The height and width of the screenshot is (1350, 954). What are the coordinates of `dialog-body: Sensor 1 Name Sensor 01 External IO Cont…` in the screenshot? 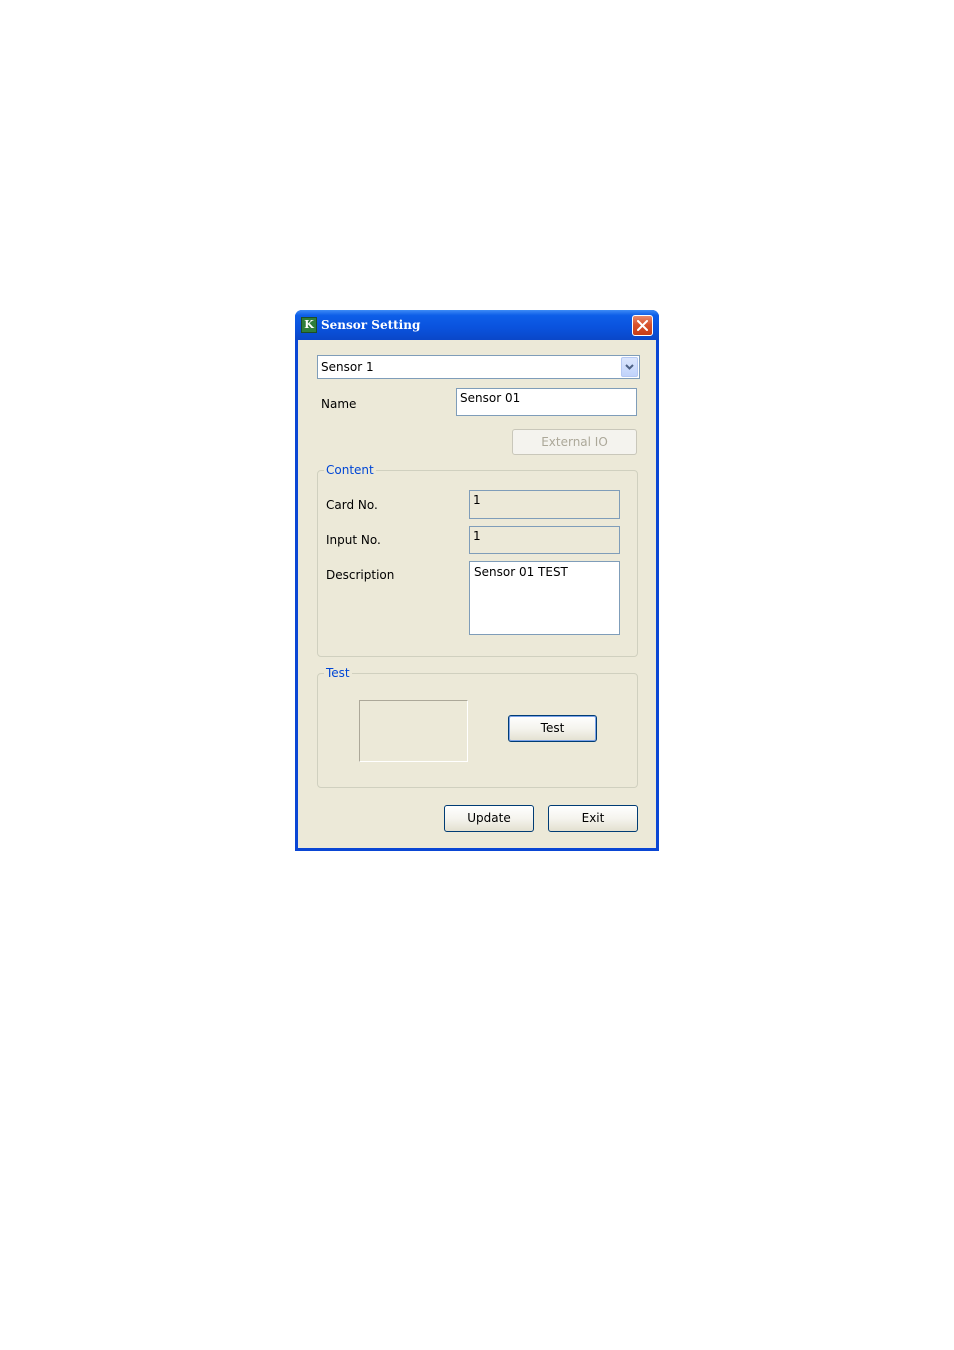 It's located at (477, 594).